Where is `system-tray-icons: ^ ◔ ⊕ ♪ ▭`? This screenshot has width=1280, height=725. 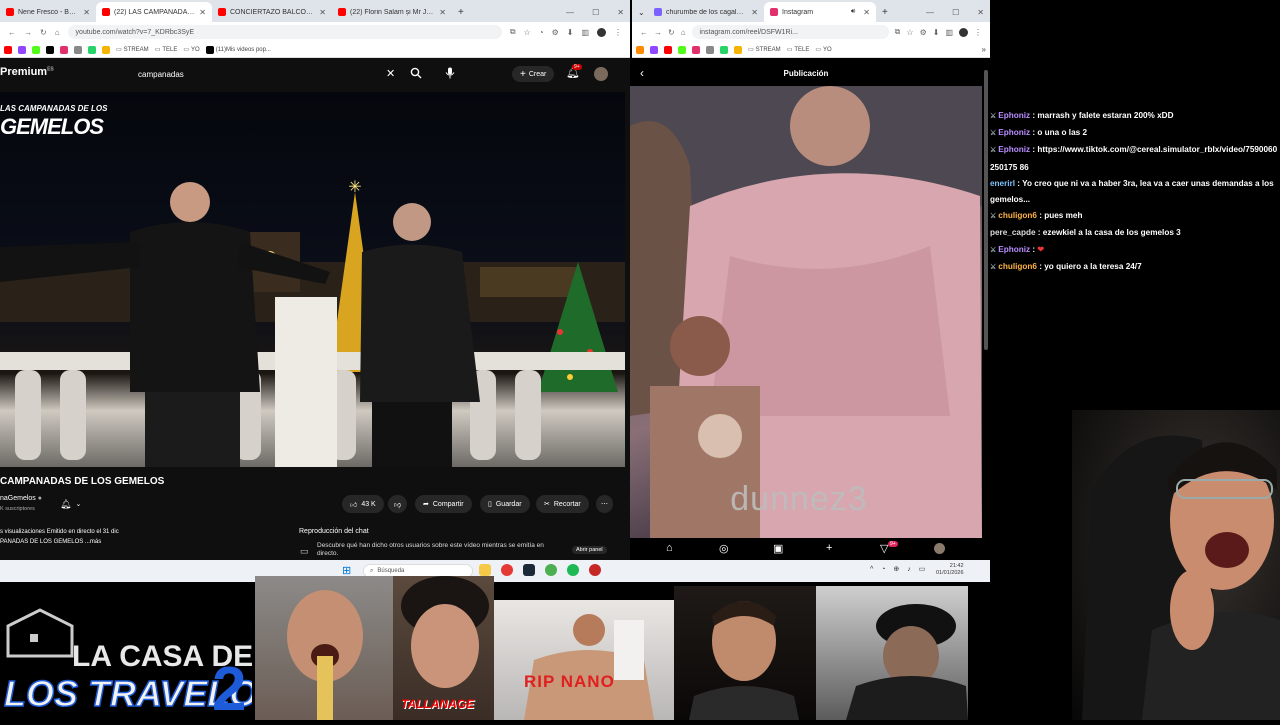
system-tray-icons: ^ ◔ ⊕ ♪ ▭ is located at coordinates (899, 569).